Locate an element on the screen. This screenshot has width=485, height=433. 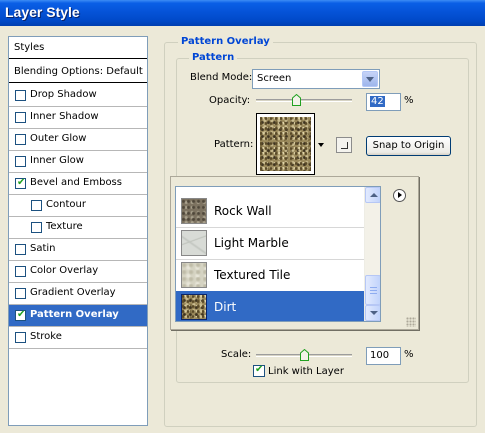
pattern-item-textured-tile: Textured Tile is located at coordinates (270, 275).